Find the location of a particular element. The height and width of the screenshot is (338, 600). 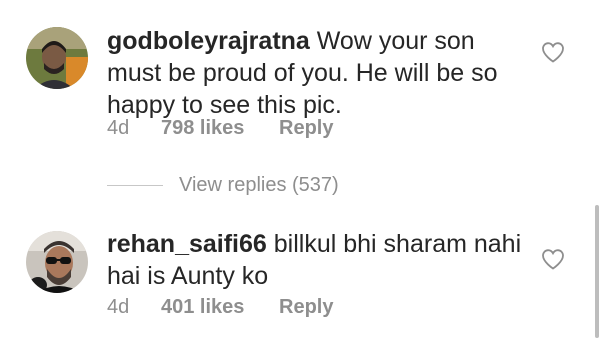

comment-meta: 4d 798 likes Reply is located at coordinates (220, 128).